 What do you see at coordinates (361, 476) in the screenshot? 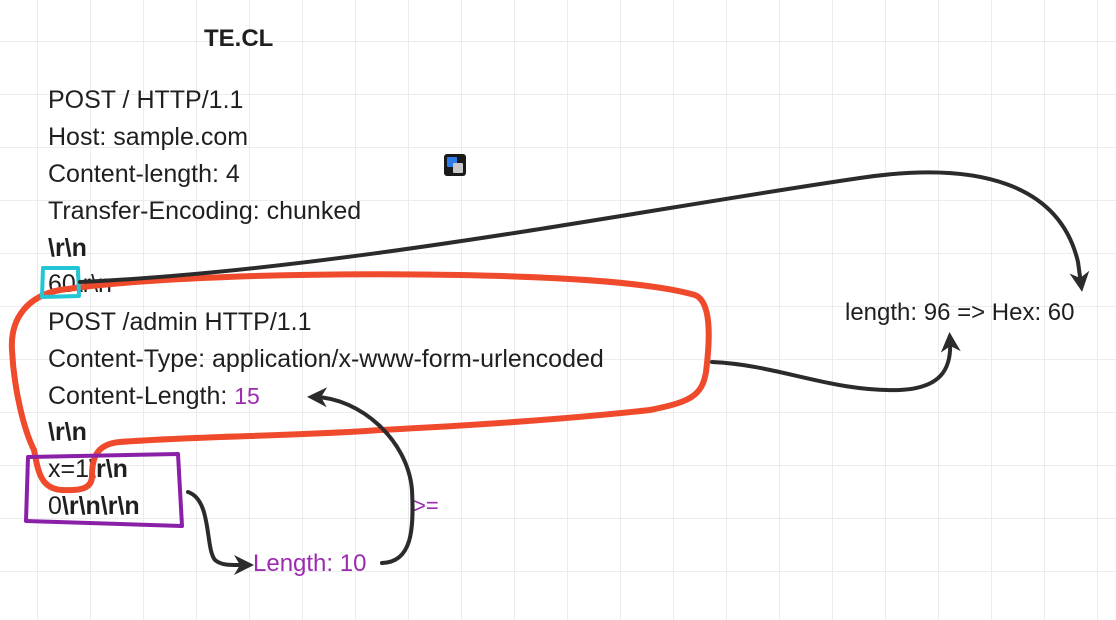
I see `arrow-length-to-value` at bounding box center [361, 476].